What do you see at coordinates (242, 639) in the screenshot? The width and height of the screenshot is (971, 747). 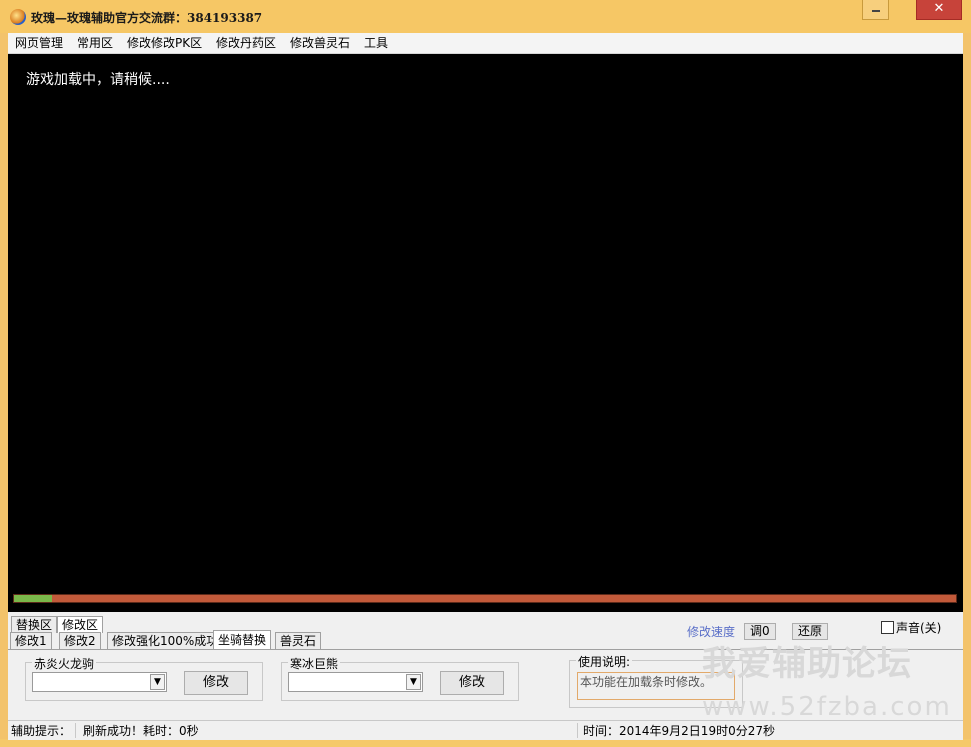 I see `tab-mount-replace: 坐骑替换` at bounding box center [242, 639].